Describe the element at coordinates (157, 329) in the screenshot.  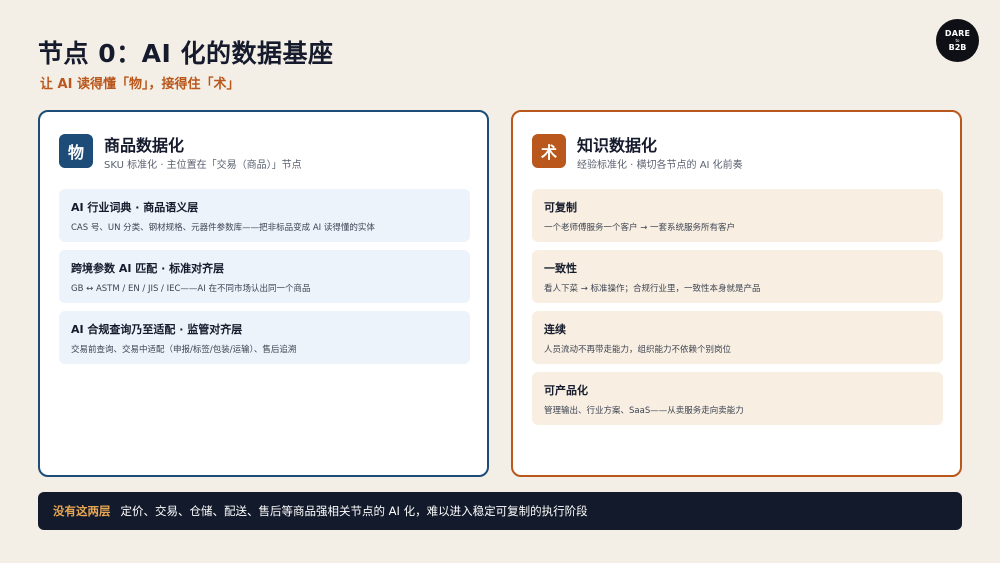
I see `item-title: AI 合规查询乃至适配 · 监管对齐层` at that location.